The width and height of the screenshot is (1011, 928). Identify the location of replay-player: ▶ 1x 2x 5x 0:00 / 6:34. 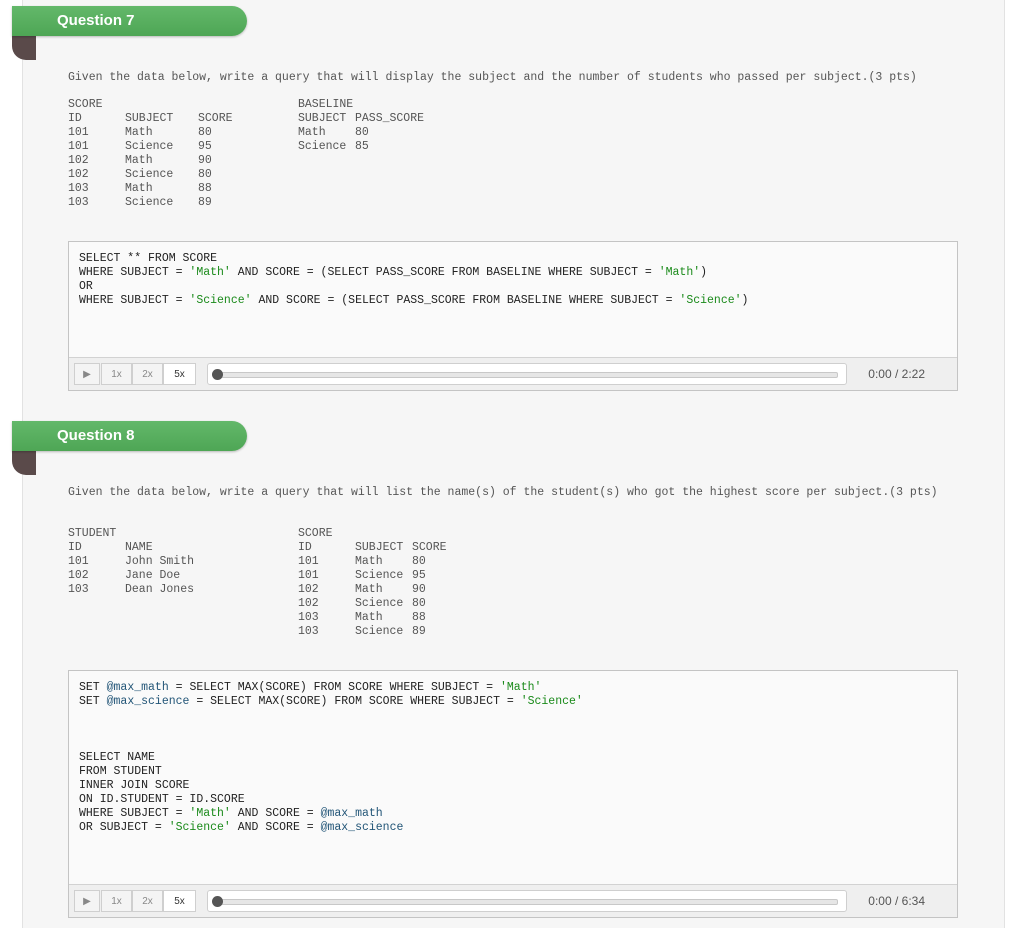
(513, 900).